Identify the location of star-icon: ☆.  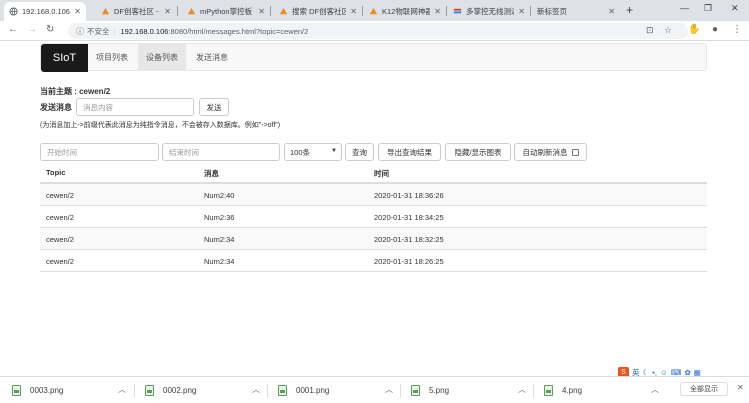
(668, 30).